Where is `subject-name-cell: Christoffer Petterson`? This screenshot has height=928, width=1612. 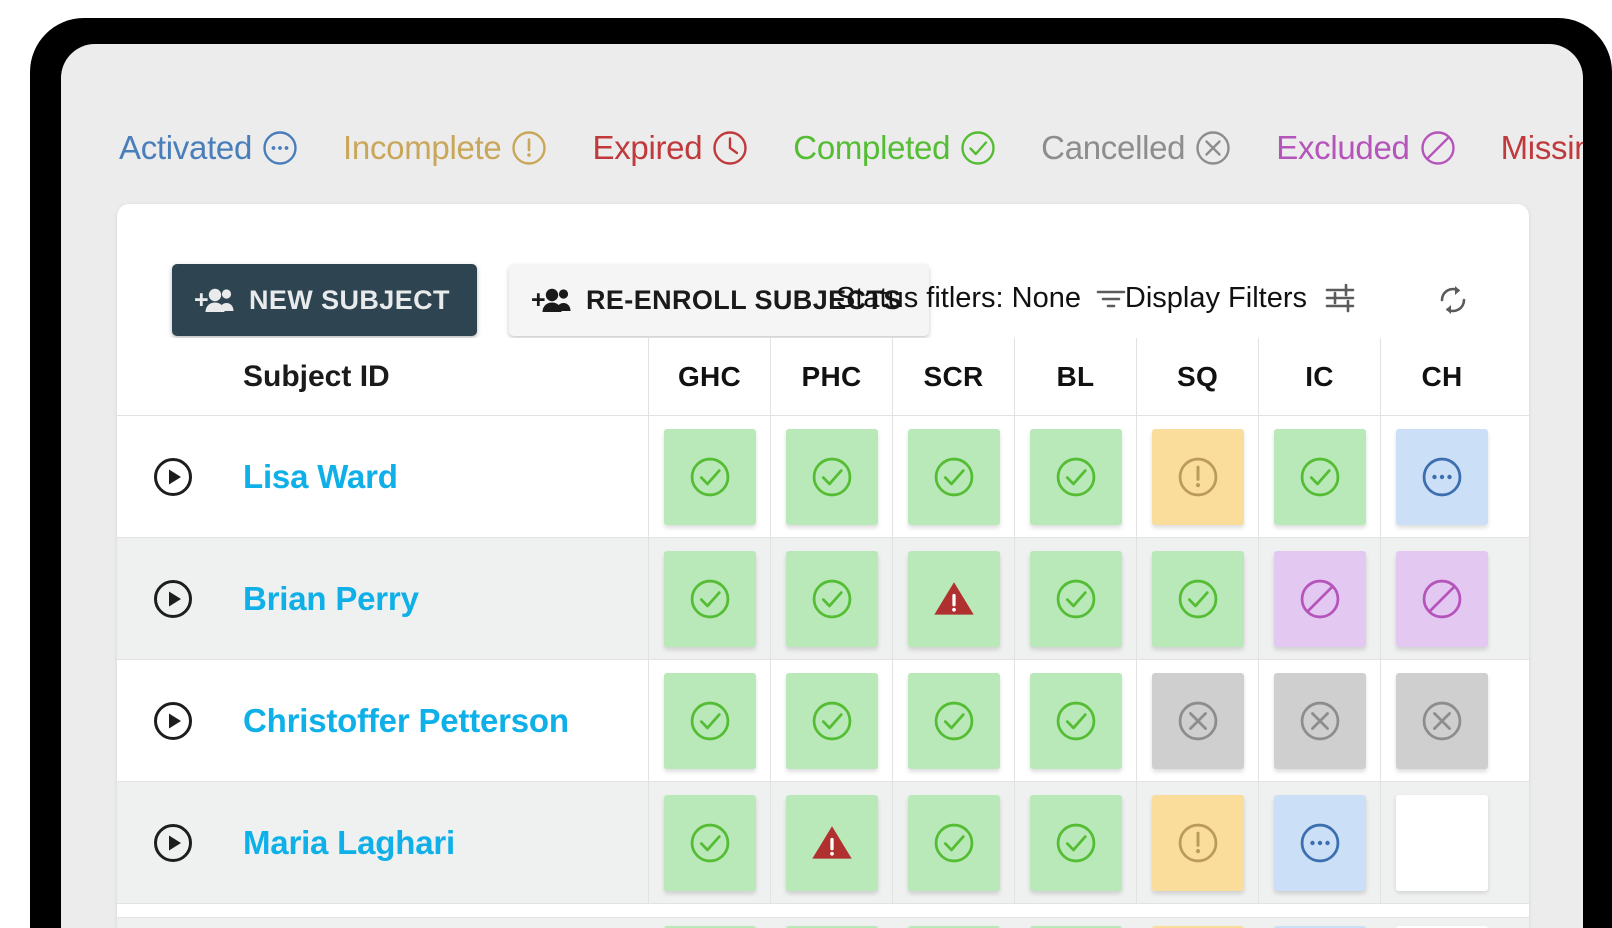 subject-name-cell: Christoffer Petterson is located at coordinates (439, 720).